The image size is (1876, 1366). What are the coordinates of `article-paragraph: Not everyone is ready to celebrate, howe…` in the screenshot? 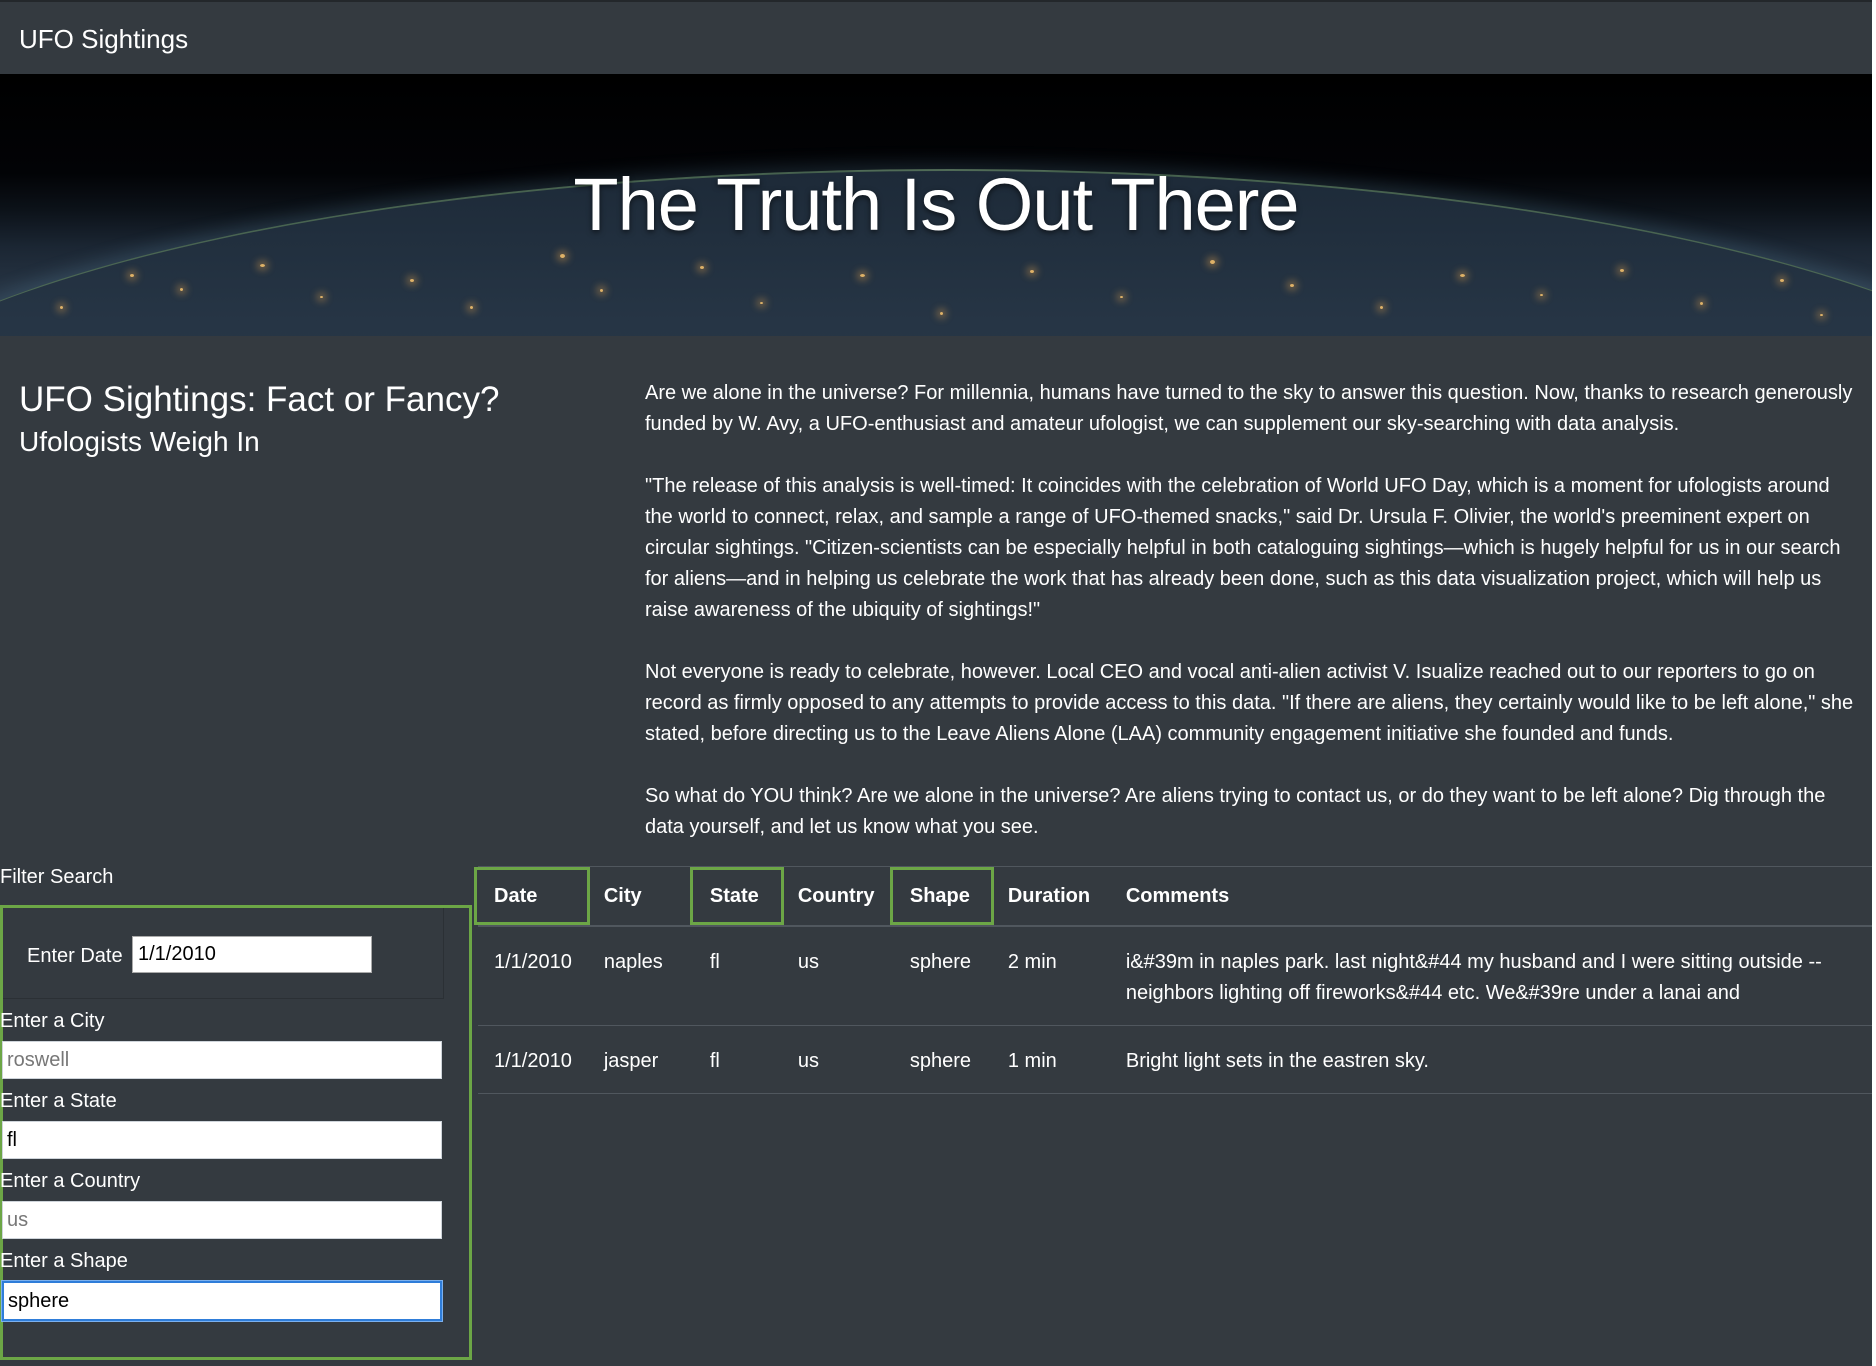 It's located at (1249, 703).